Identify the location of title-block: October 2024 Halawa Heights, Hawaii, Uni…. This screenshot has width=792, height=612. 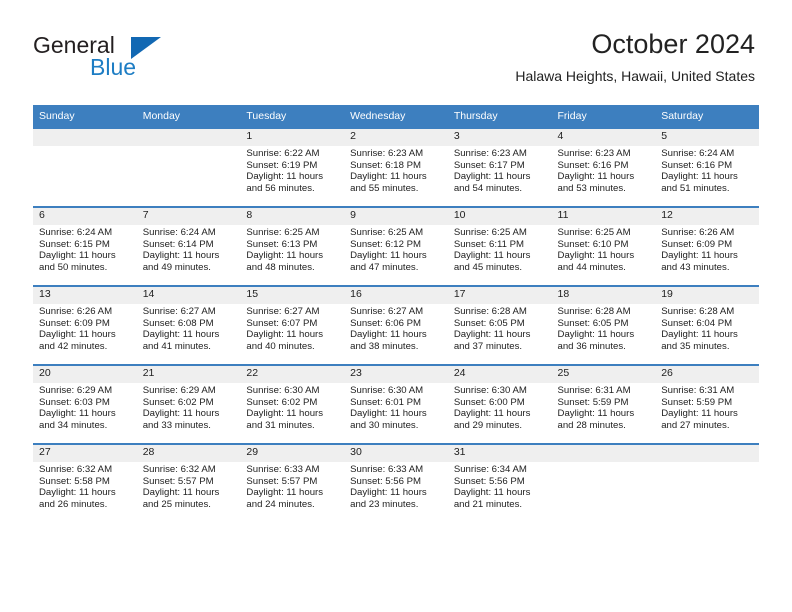
(635, 57).